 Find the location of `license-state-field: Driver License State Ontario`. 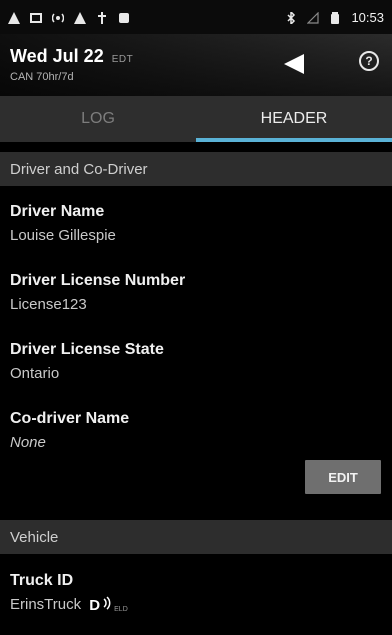

license-state-field: Driver License State Ontario is located at coordinates (195, 361).